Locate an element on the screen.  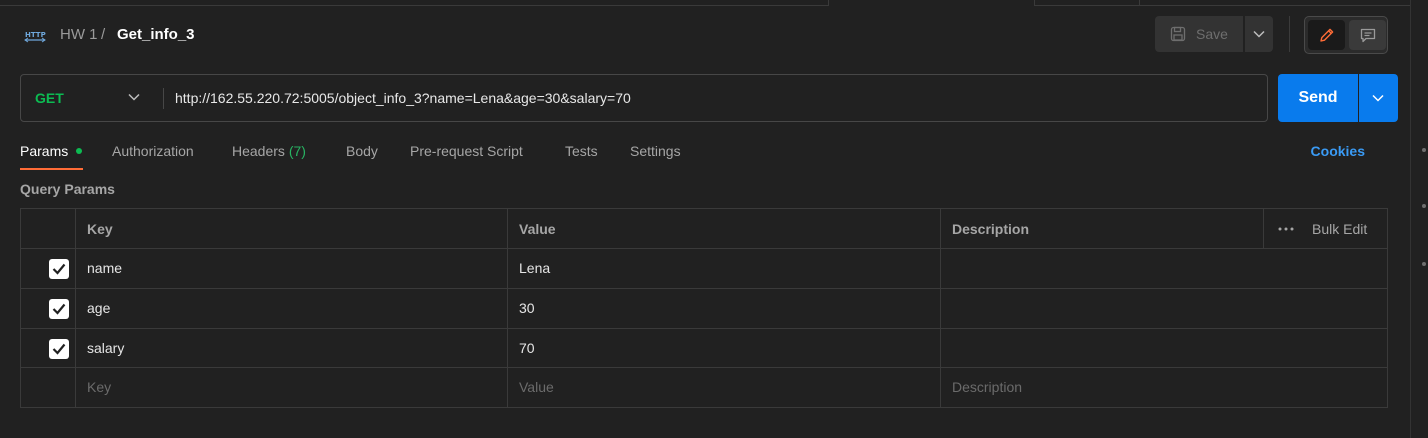
edit-mode-button is located at coordinates (1326, 35).